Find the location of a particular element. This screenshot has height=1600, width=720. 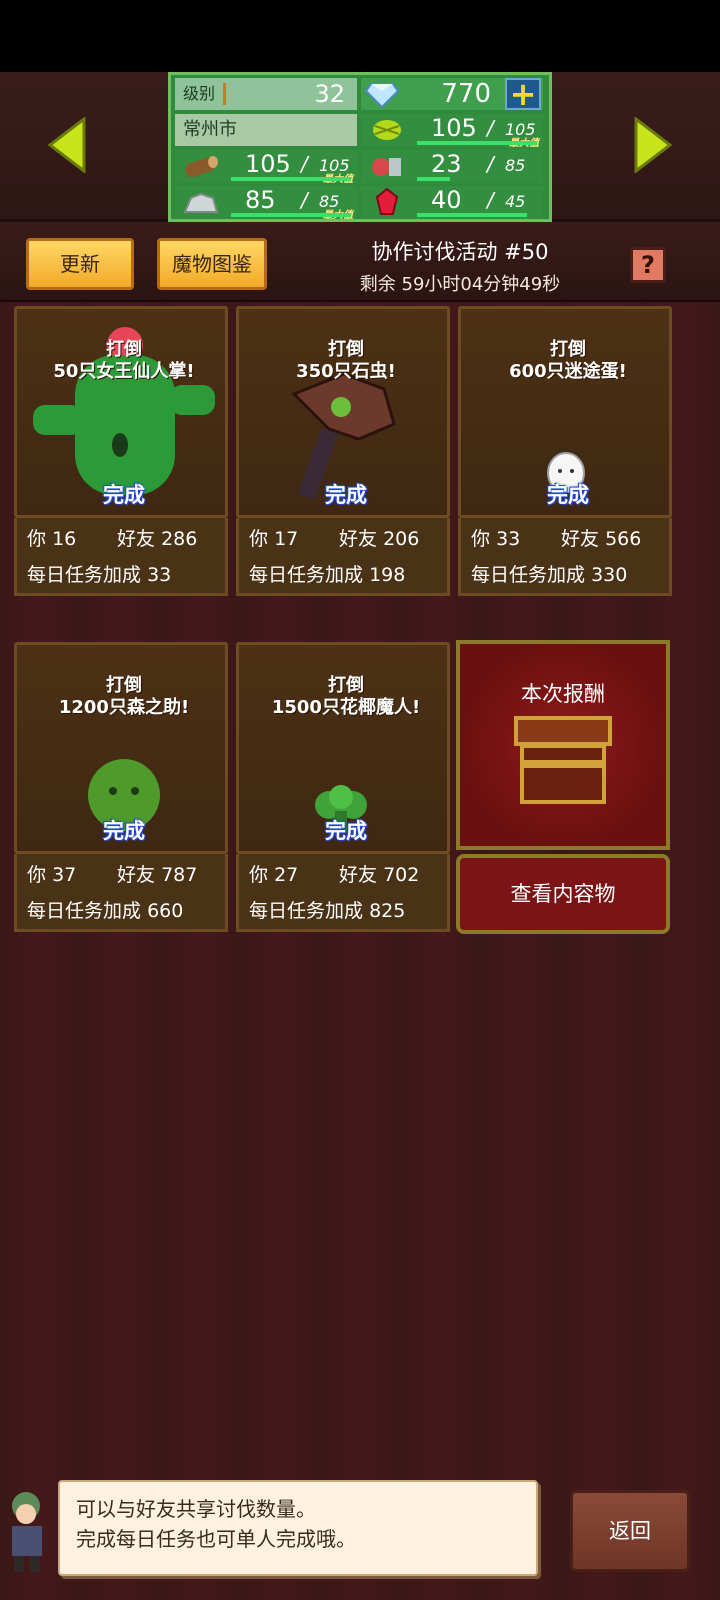

hint-line-1: 可以与好友共享讨伐数量。 is located at coordinates (196, 1509).